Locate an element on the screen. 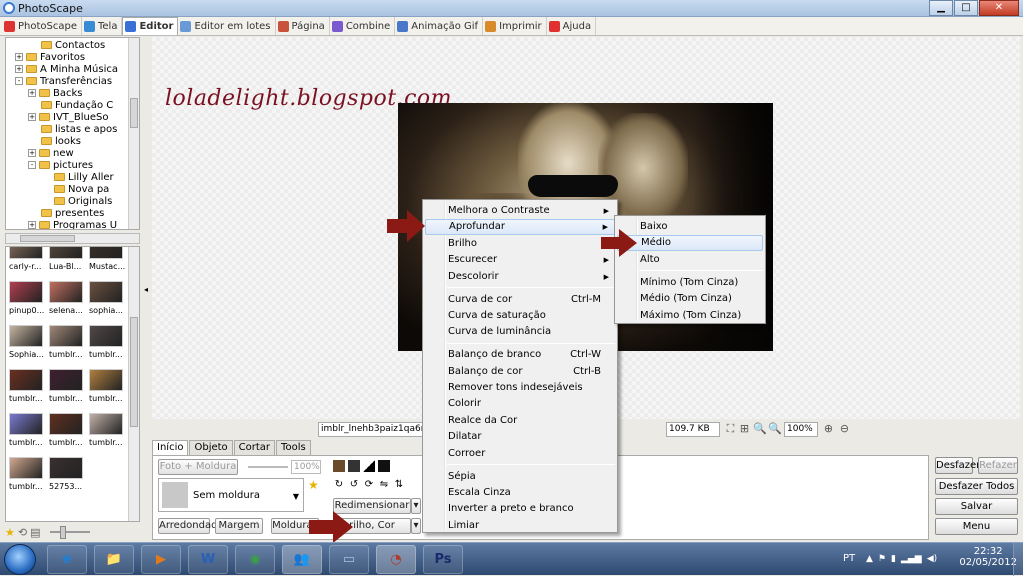 The width and height of the screenshot is (1023, 576). tab-ajuda: Ajuda is located at coordinates (572, 26).